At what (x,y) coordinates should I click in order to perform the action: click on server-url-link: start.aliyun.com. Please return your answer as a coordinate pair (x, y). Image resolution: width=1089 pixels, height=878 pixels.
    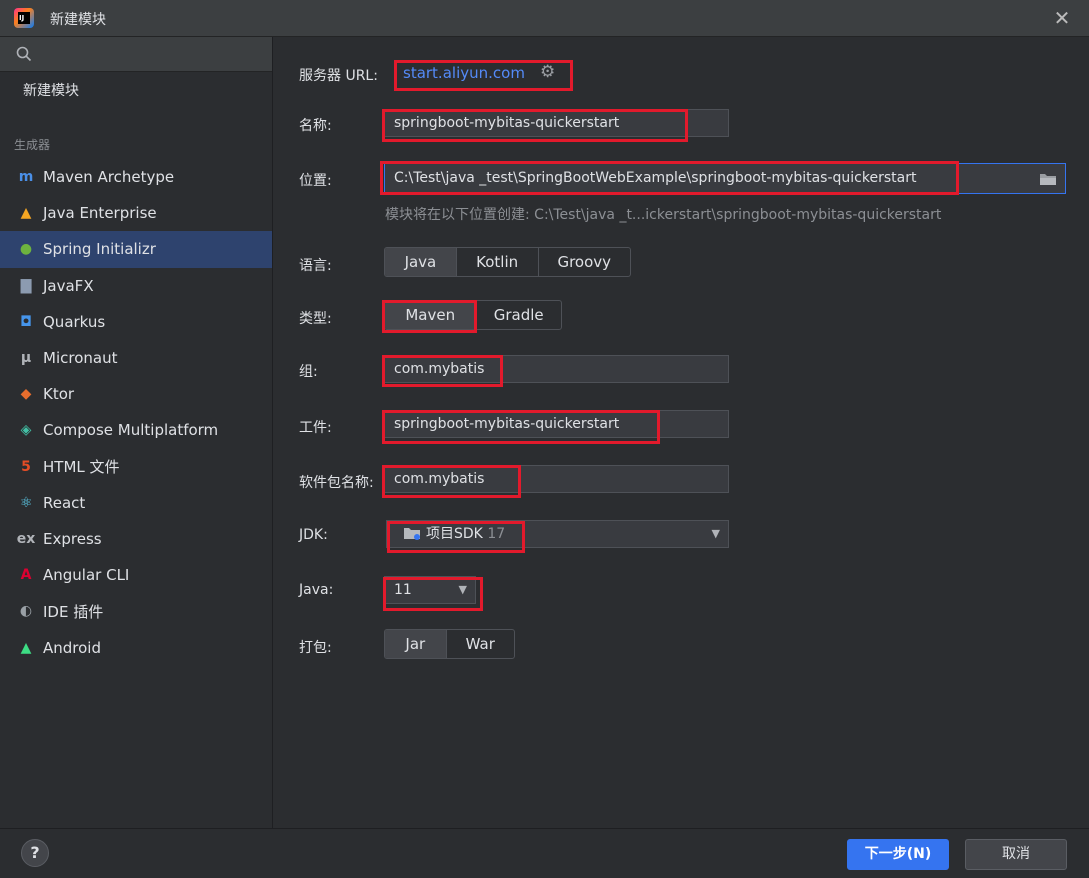
    Looking at the image, I should click on (464, 73).